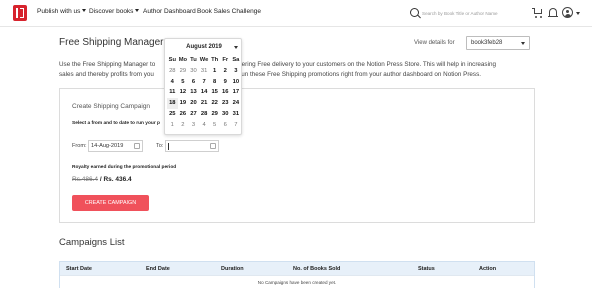 The image size is (592, 288). Describe the element at coordinates (193, 92) in the screenshot. I see `datepicker-day: 13` at that location.